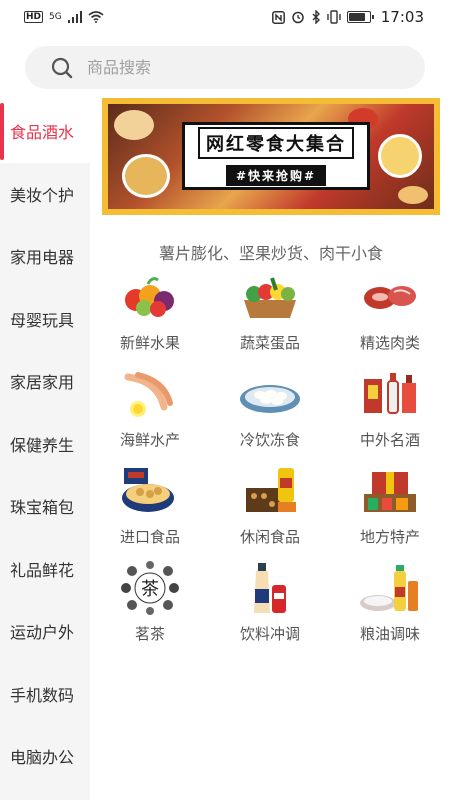  What do you see at coordinates (402, 17) in the screenshot?
I see `clock: 17:03` at bounding box center [402, 17].